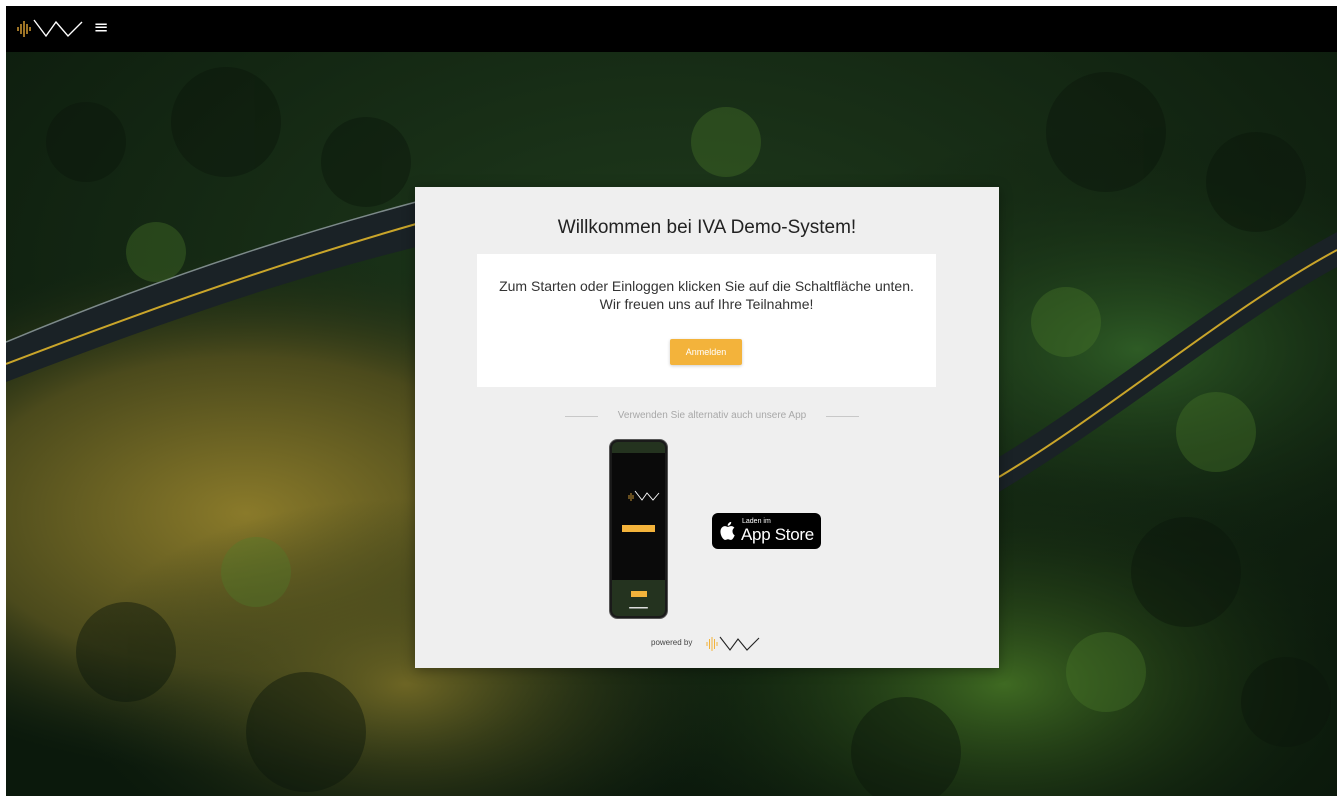  What do you see at coordinates (842, 416) in the screenshot?
I see `divider-line-right` at bounding box center [842, 416].